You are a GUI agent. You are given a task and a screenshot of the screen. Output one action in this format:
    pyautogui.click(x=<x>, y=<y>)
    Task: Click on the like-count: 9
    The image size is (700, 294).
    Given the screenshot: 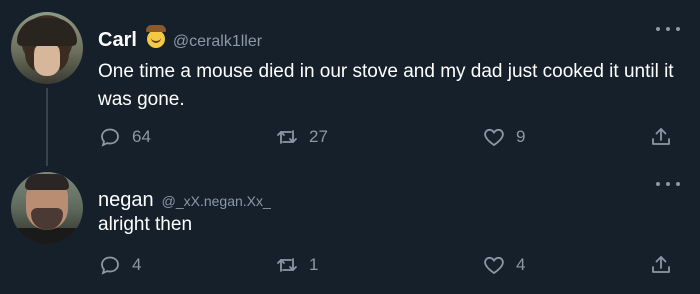 What is the action you would take?
    pyautogui.click(x=521, y=136)
    